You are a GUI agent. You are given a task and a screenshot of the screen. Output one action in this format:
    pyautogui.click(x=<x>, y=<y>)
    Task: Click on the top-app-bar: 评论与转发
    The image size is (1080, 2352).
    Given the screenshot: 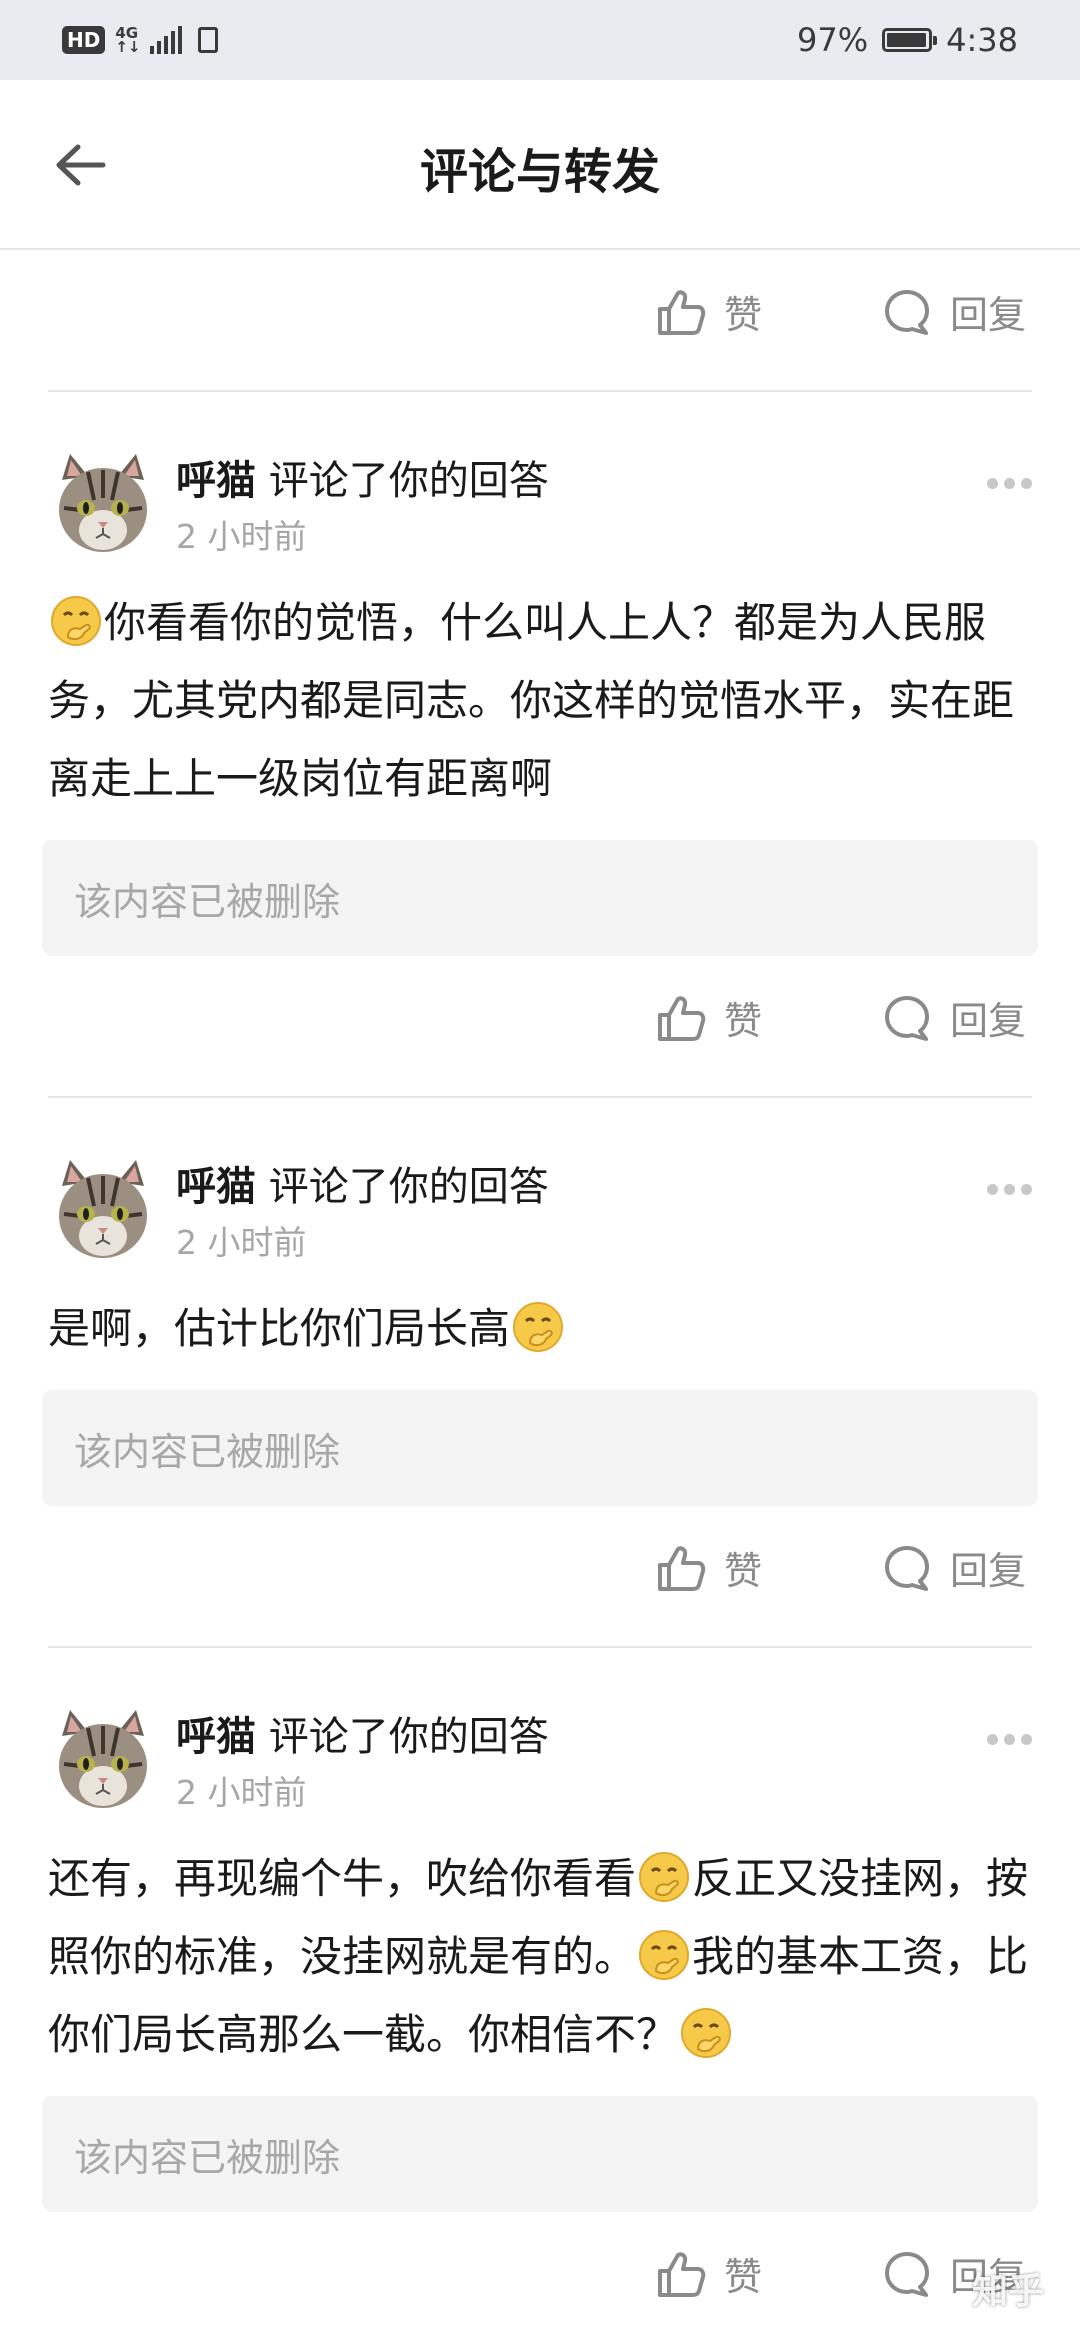 What is the action you would take?
    pyautogui.click(x=540, y=165)
    